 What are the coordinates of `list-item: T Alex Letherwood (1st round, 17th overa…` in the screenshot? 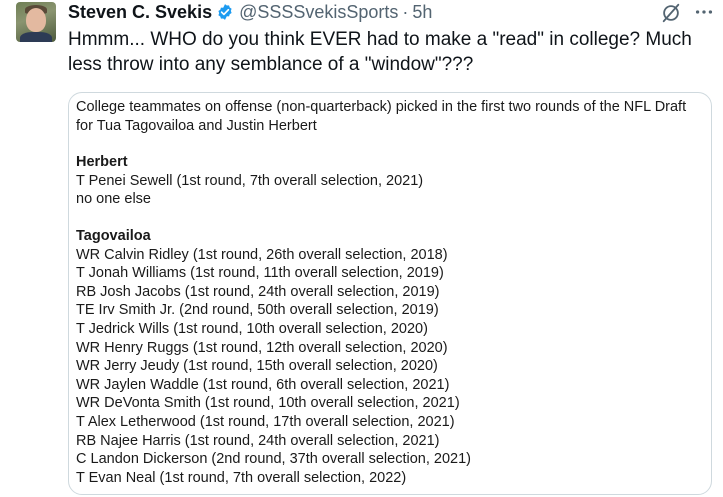 It's located at (265, 421).